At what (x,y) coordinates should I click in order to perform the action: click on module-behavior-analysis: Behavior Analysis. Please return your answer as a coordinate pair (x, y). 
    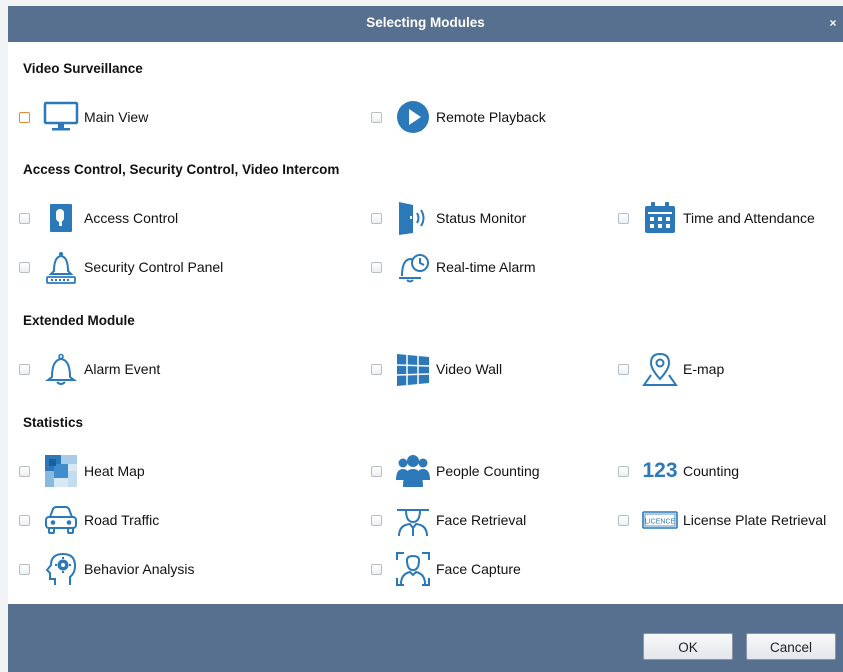
    Looking at the image, I should click on (101, 569).